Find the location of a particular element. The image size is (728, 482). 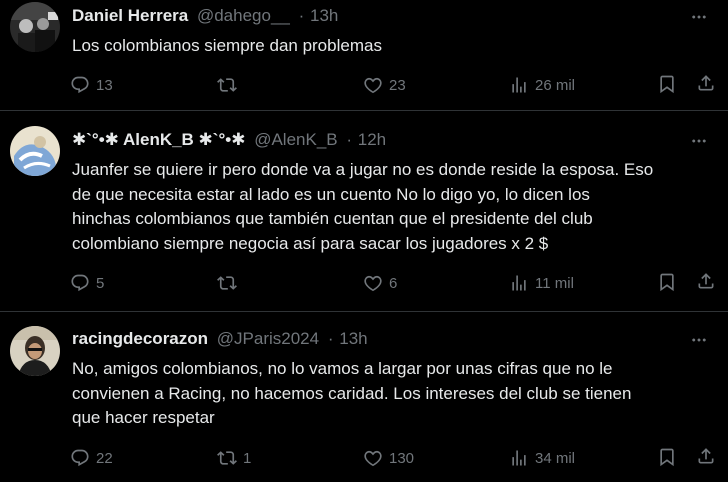

retweet-button: 1 is located at coordinates (234, 458).